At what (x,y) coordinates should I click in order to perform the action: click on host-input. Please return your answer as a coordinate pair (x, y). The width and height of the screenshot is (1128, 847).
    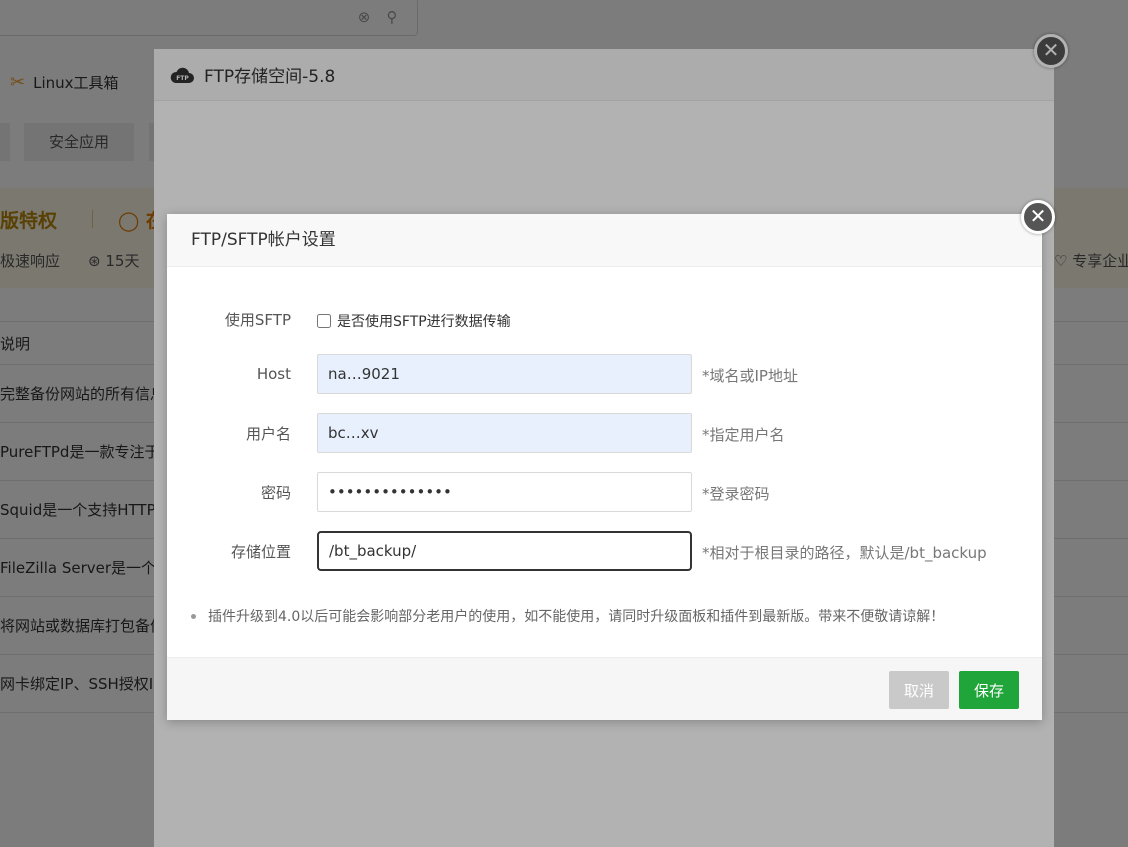
    Looking at the image, I should click on (504, 374).